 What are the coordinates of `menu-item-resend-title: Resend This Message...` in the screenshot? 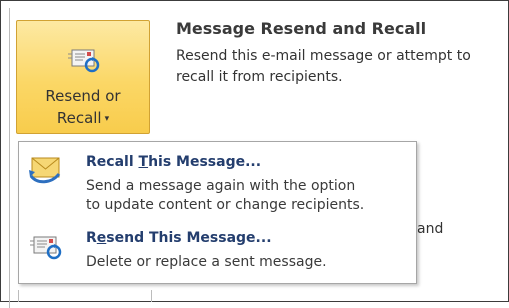 It's located at (179, 238).